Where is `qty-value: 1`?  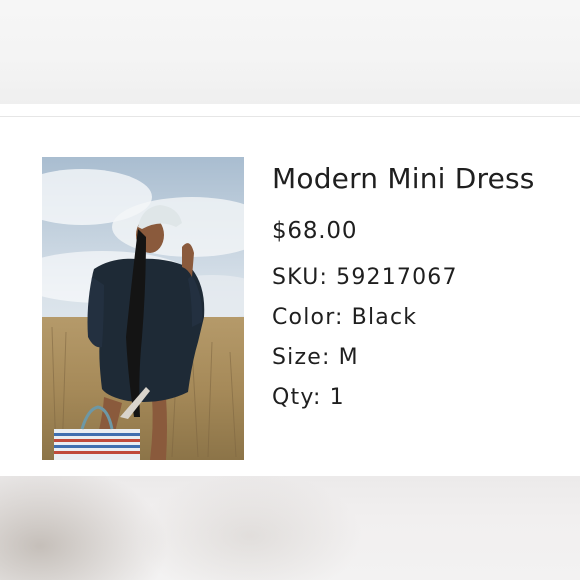 qty-value: 1 is located at coordinates (337, 397).